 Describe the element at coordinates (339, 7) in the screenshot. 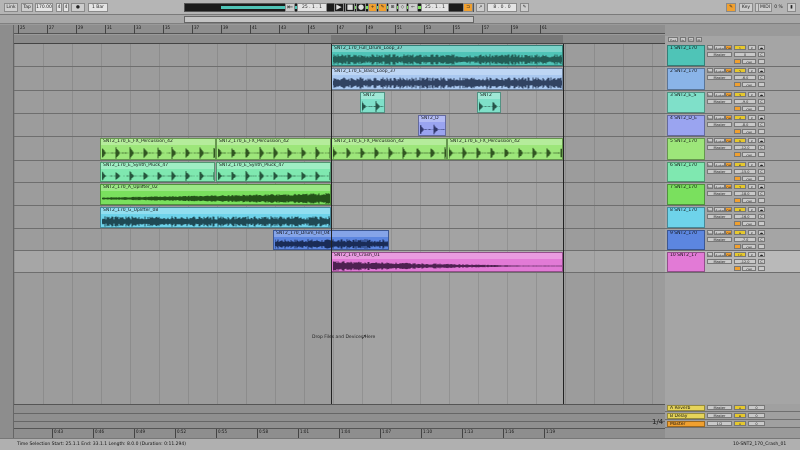

I see `play-button: ▶` at that location.